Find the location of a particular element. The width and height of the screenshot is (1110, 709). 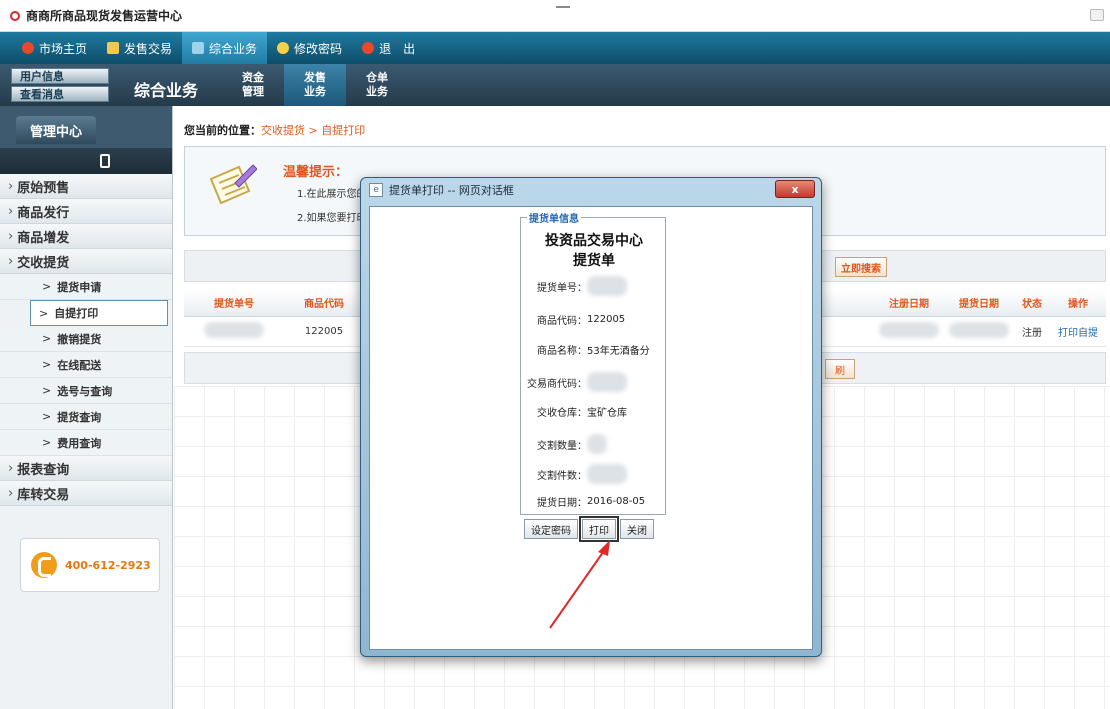

sidebar-subitem-label: 在线配送 is located at coordinates (79, 365).